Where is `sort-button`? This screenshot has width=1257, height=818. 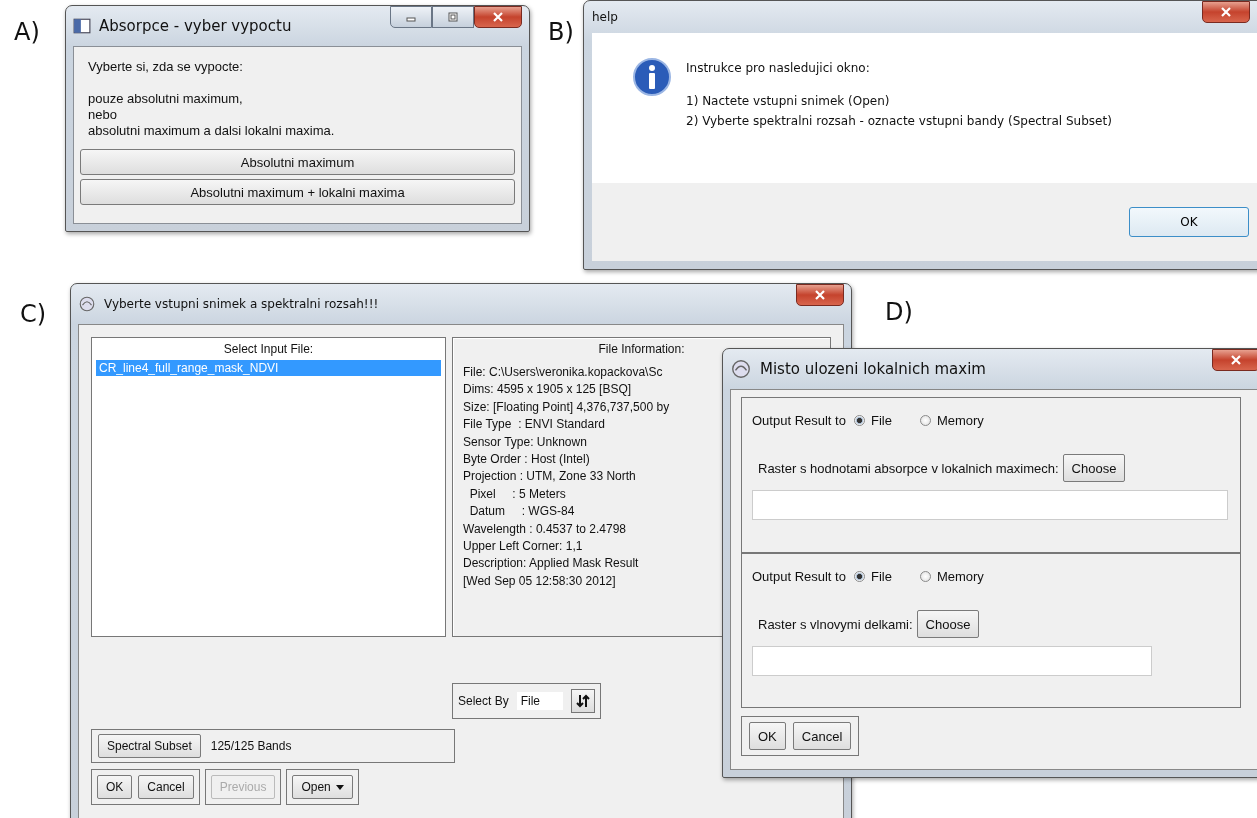
sort-button is located at coordinates (582, 701).